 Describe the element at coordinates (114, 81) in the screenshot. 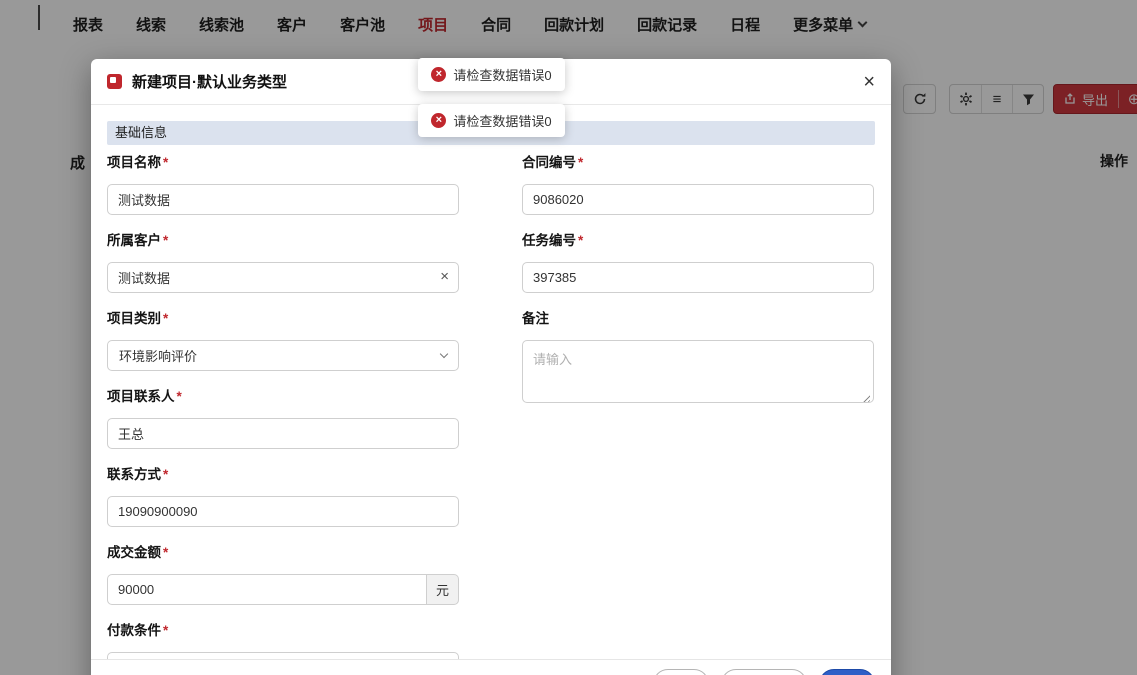

I see `document-icon` at that location.